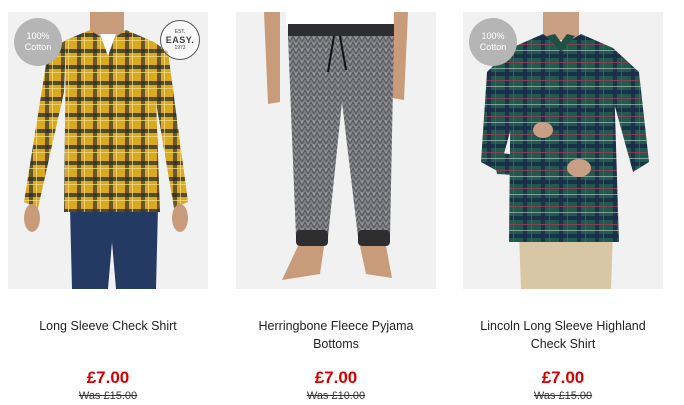  I want to click on product-name: Lincoln Long Sleeve Highland Check Shirt, so click(563, 335).